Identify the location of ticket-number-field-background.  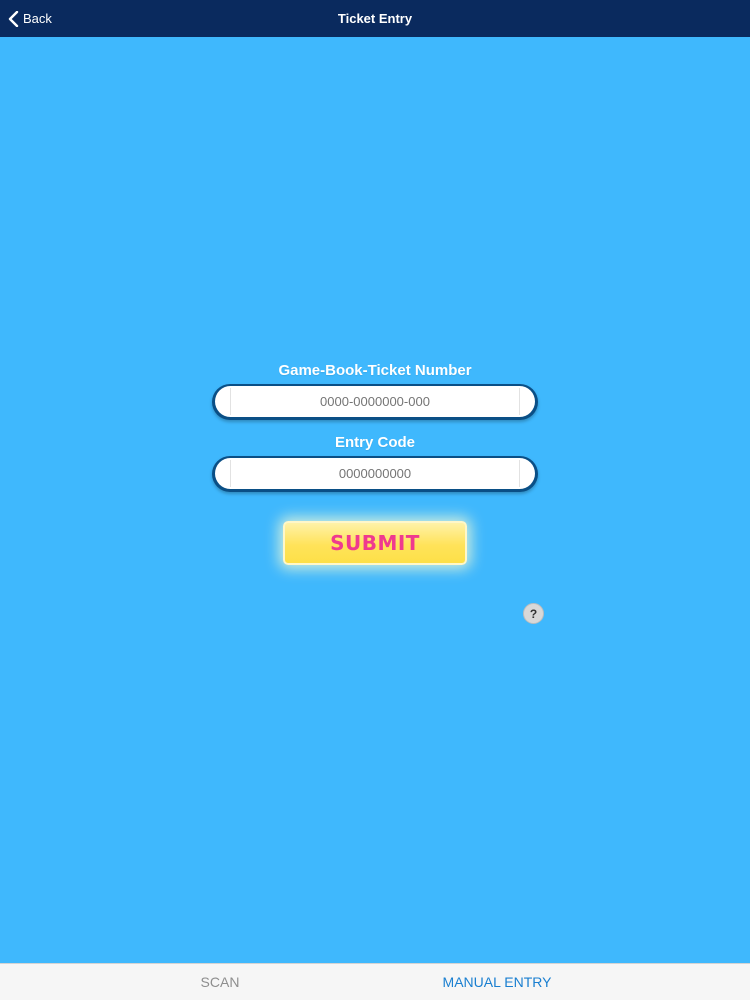
(375, 401).